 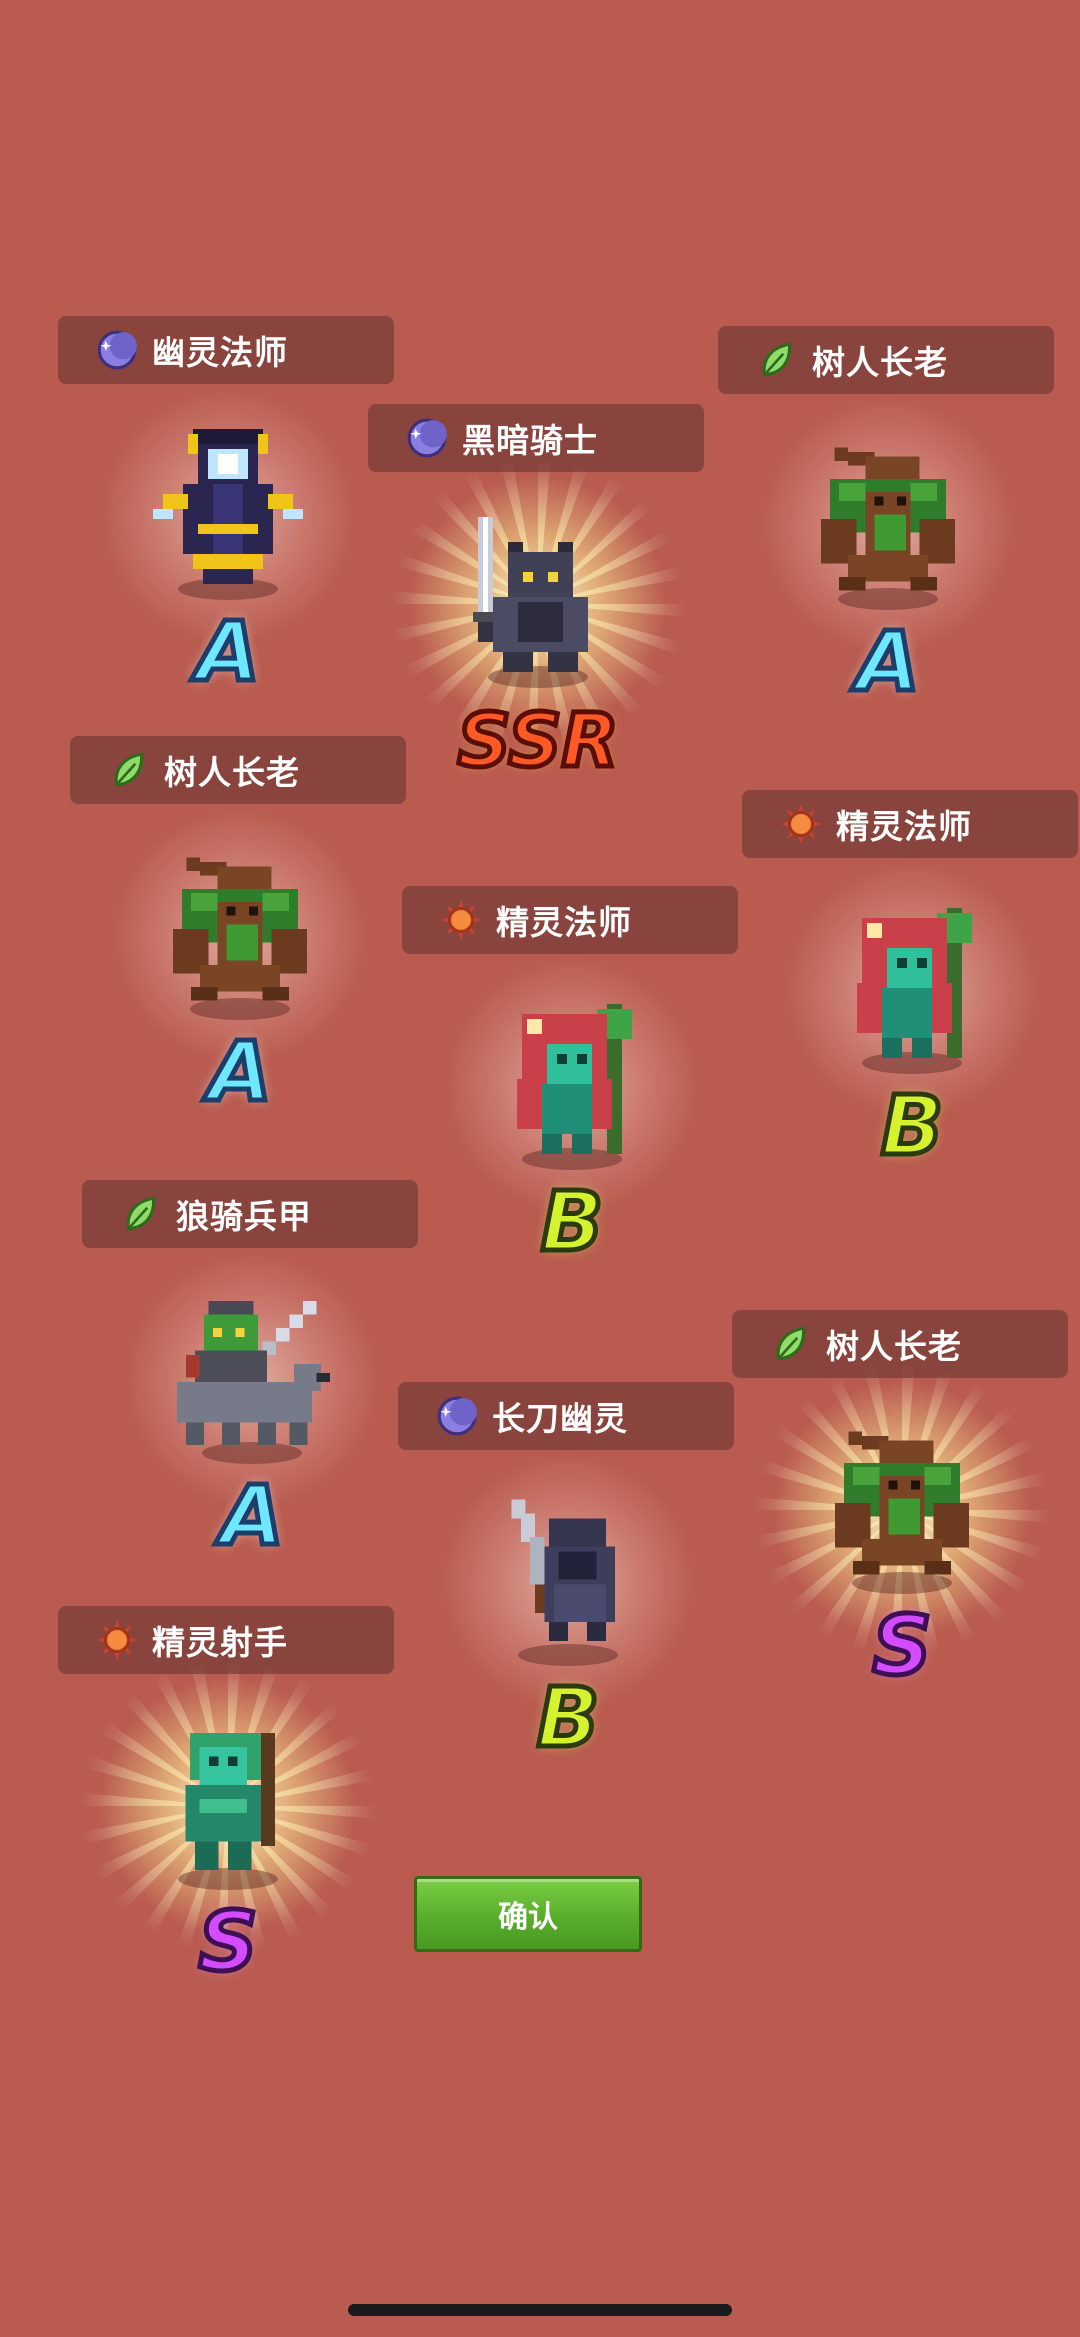 What do you see at coordinates (560, 1418) in the screenshot?
I see `unit-name: 长刀幽灵` at bounding box center [560, 1418].